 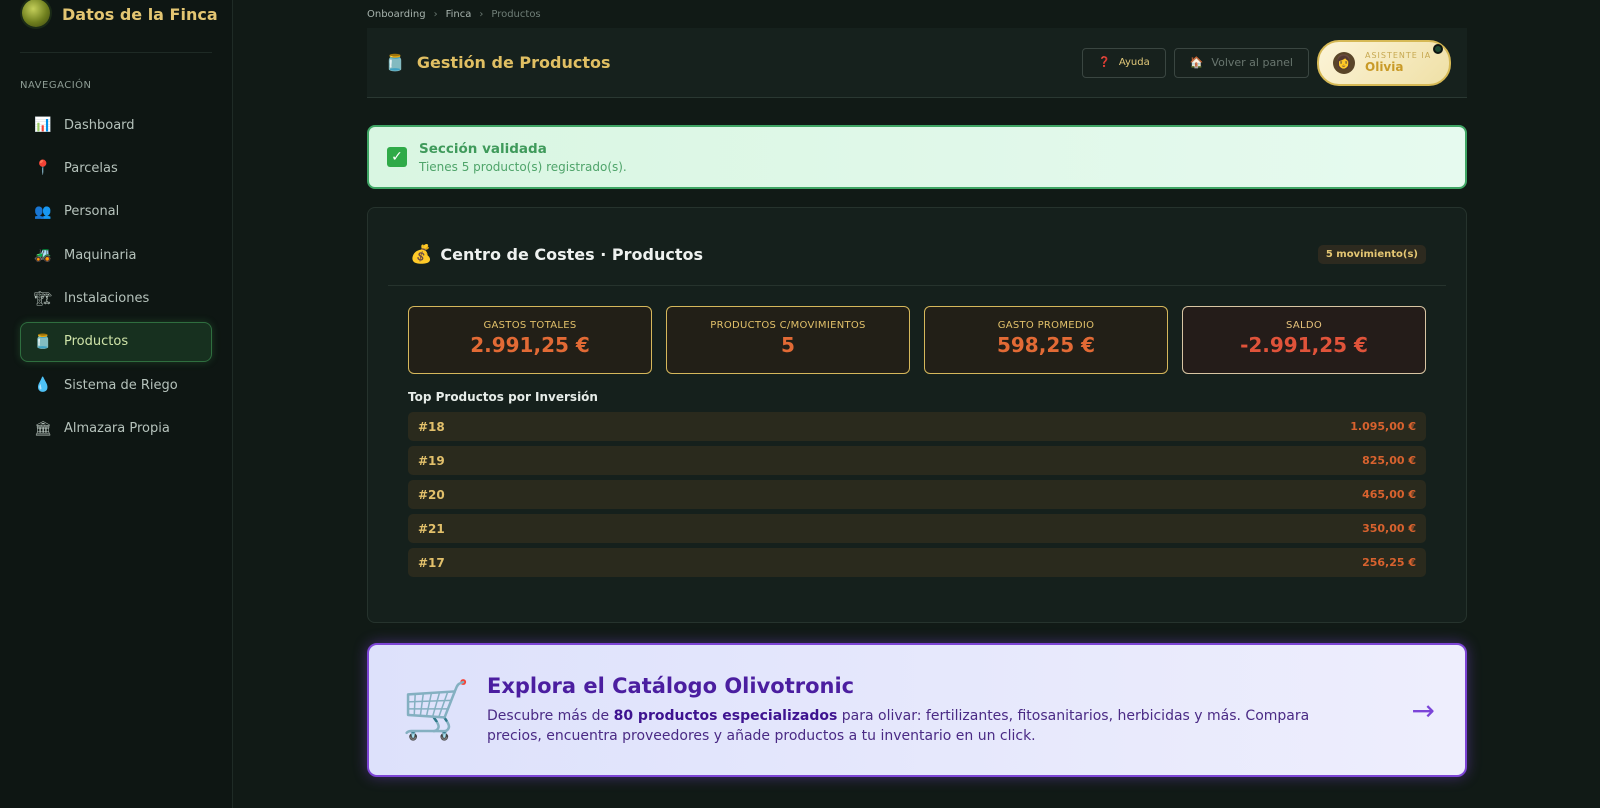 What do you see at coordinates (436, 710) in the screenshot?
I see `shopping-cart-icon: 🛒` at bounding box center [436, 710].